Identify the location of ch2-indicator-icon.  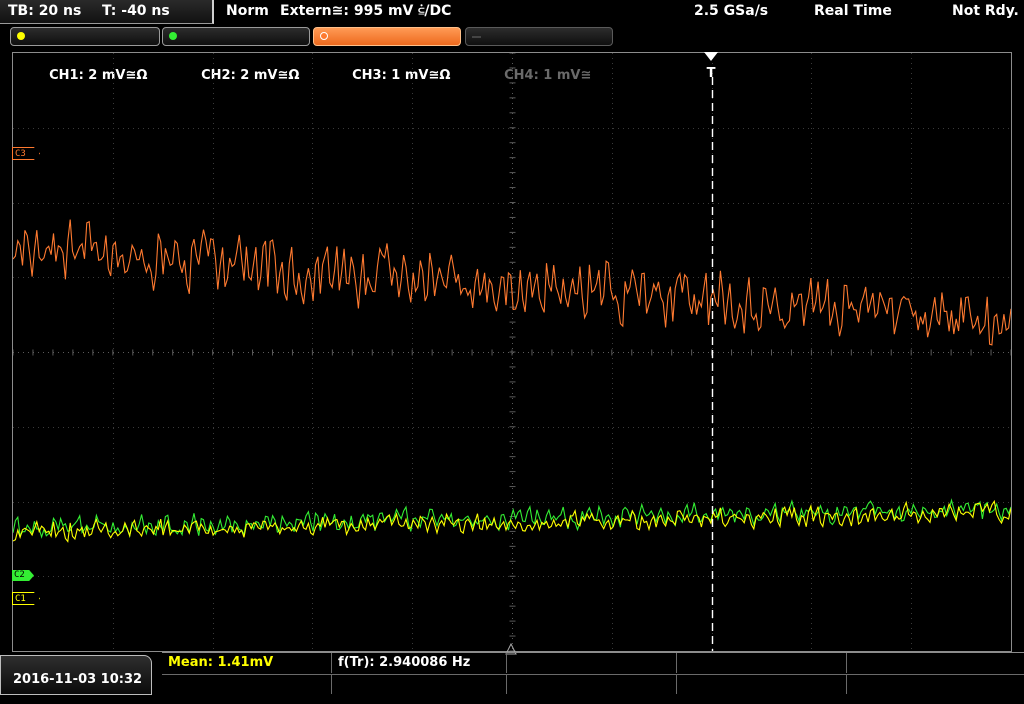
(173, 36).